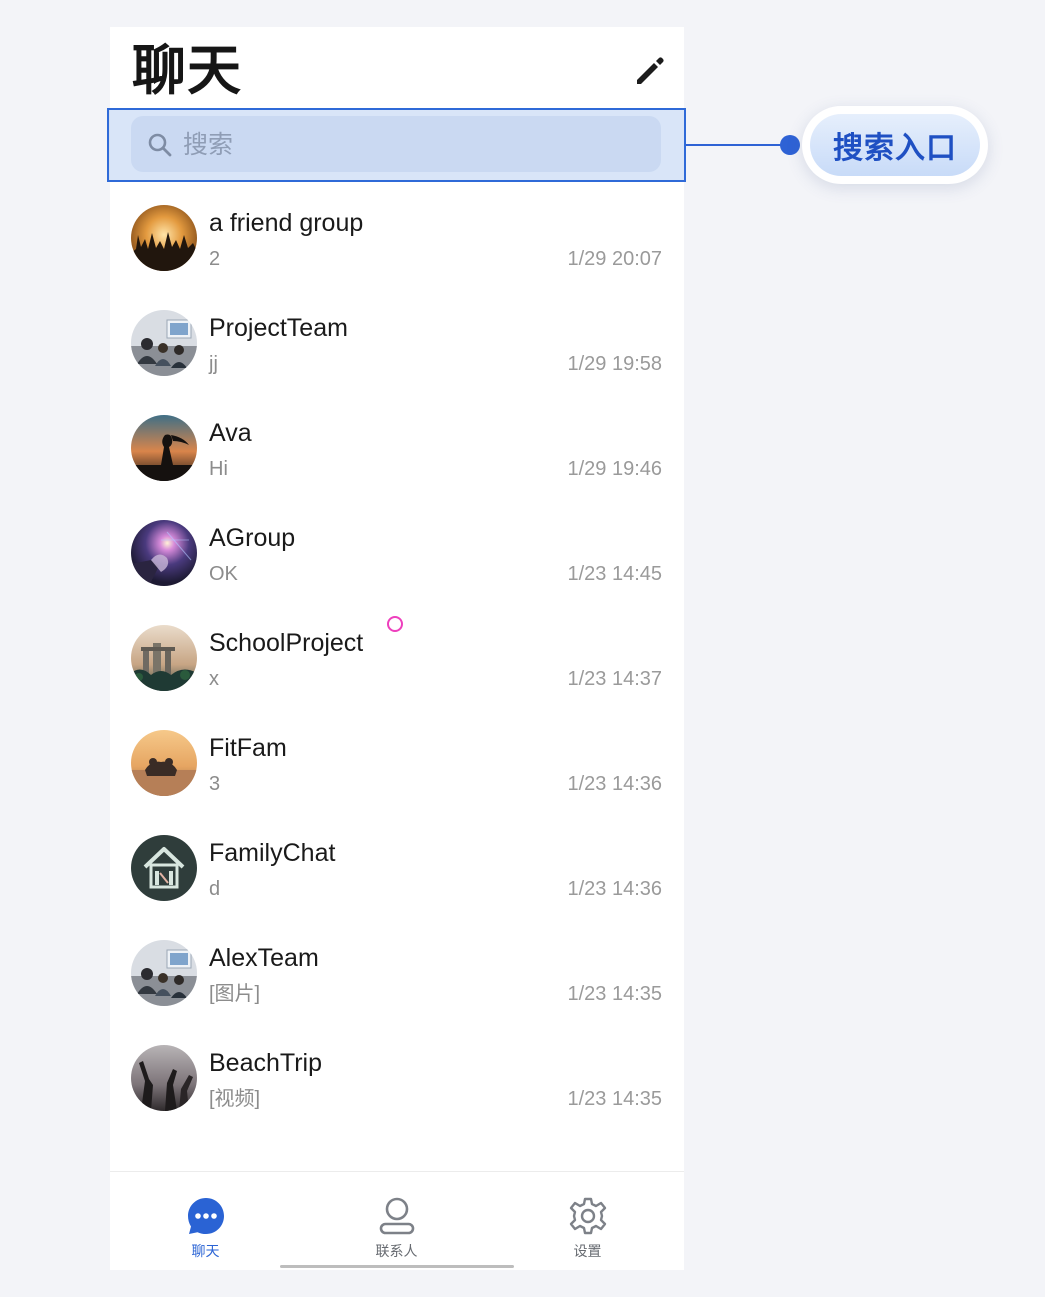  I want to click on chat-preview: [图片], so click(235, 994).